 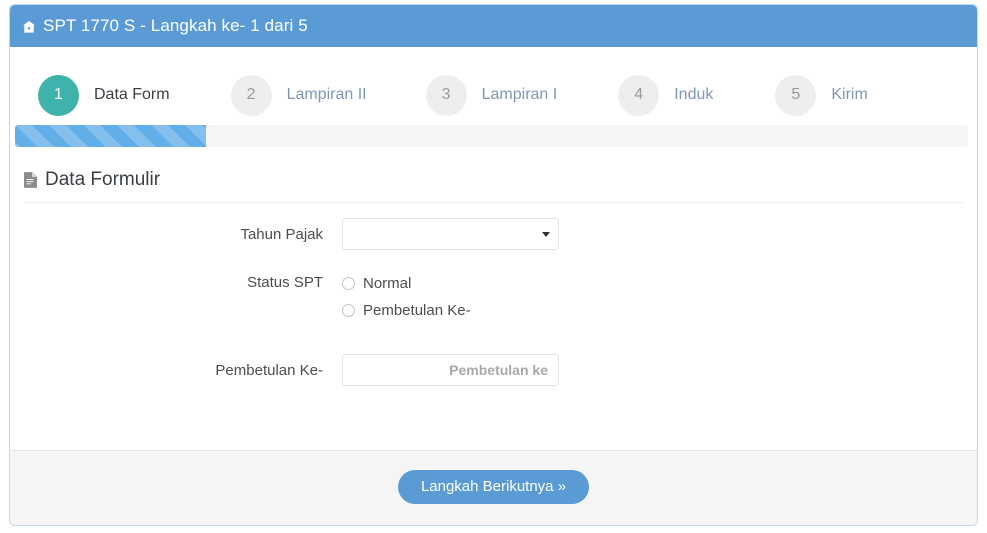 I want to click on page-title: SPT 1770 S - Langkah ke- 1 dari 5, so click(x=175, y=25).